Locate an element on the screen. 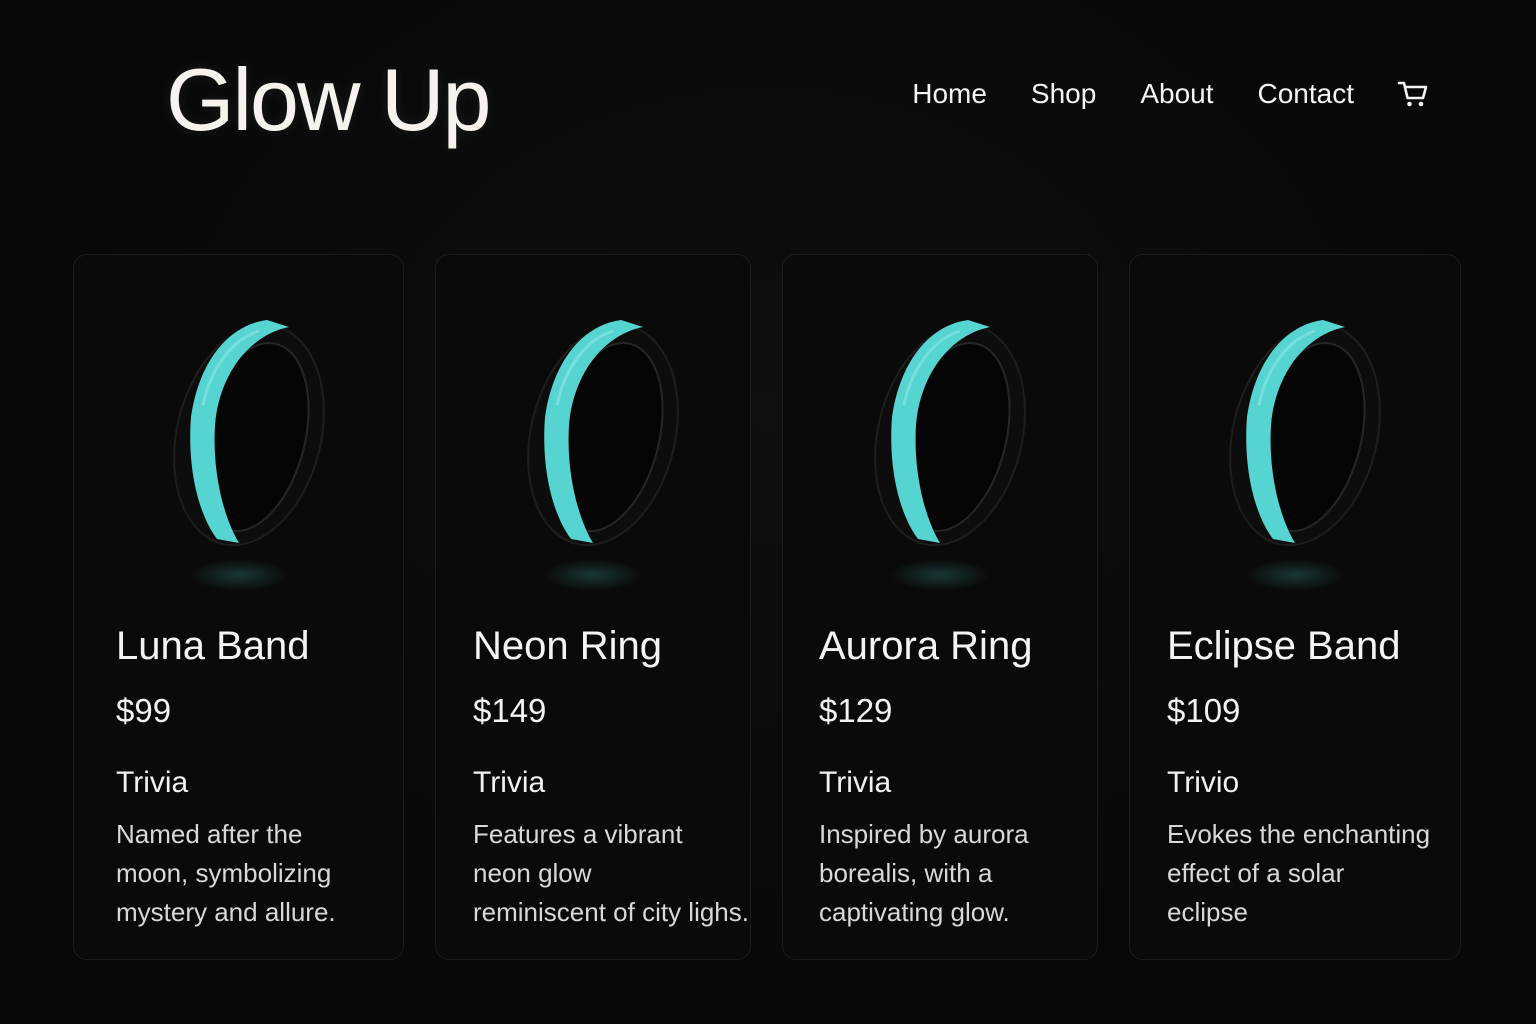 This screenshot has width=1536, height=1024. nav-home: Home is located at coordinates (949, 94).